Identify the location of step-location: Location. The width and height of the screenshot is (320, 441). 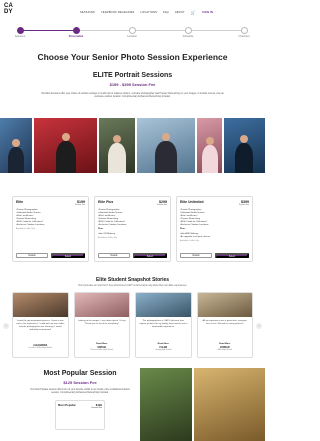
(132, 32).